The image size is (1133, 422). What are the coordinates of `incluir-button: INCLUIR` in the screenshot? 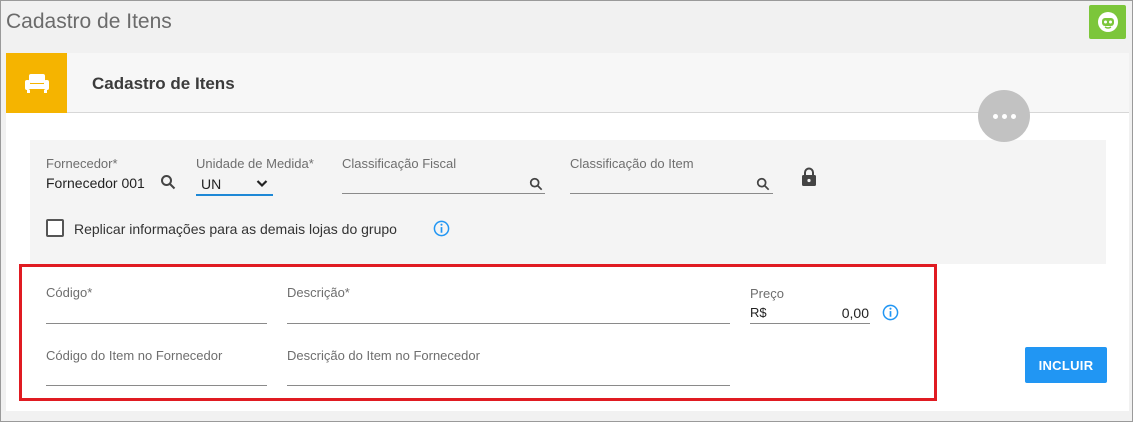 It's located at (1066, 365).